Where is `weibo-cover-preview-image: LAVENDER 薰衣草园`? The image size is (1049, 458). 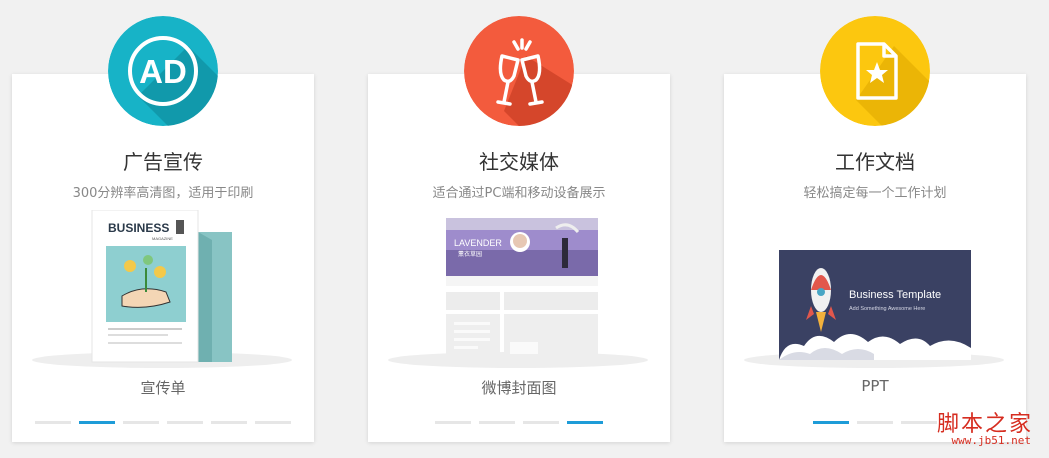
weibo-cover-preview-image: LAVENDER 薰衣草园 is located at coordinates (519, 290).